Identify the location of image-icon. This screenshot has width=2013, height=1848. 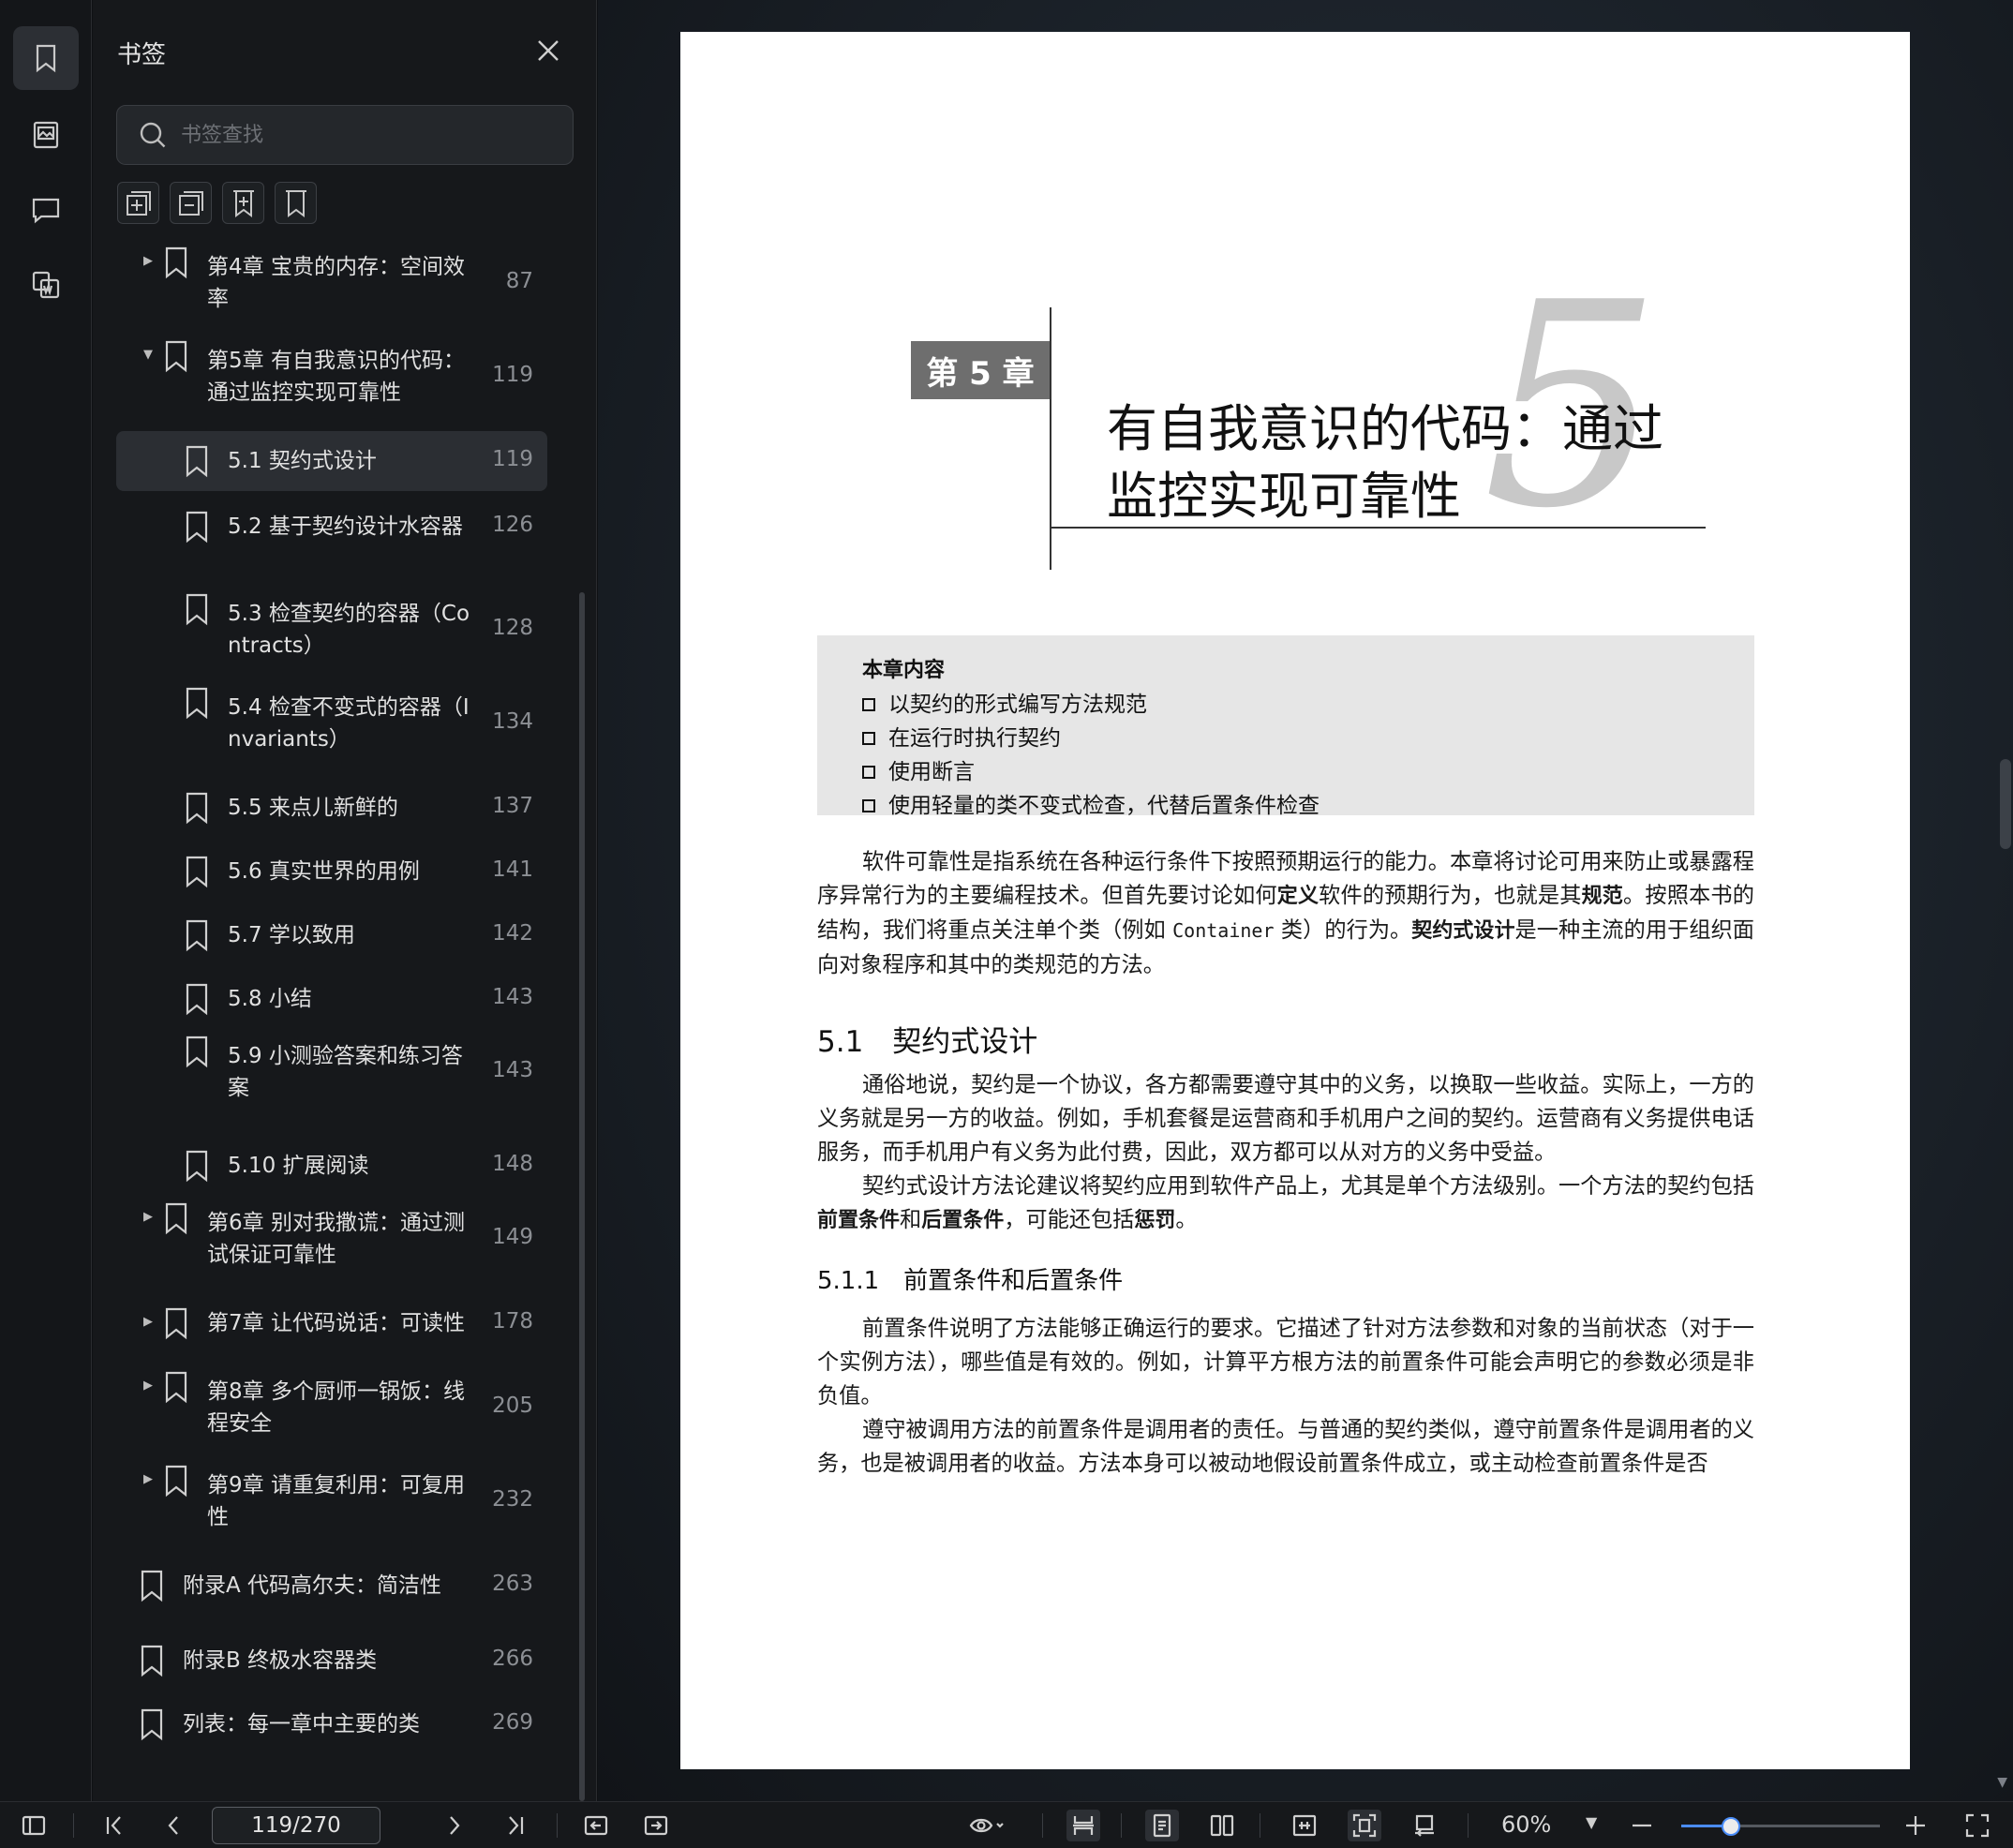
(46, 135).